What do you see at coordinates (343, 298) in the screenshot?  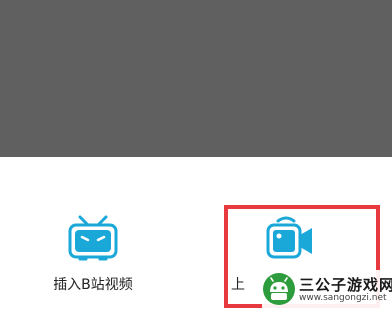 I see `watermark-url: www.sangongzi.net` at bounding box center [343, 298].